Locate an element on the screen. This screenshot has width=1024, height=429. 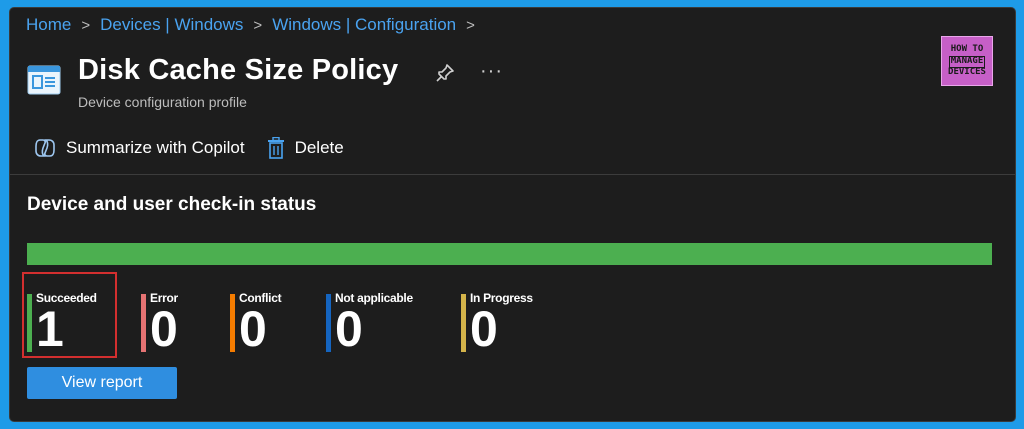
command-bar: Summarize with Copilot Delete is located at coordinates (189, 148).